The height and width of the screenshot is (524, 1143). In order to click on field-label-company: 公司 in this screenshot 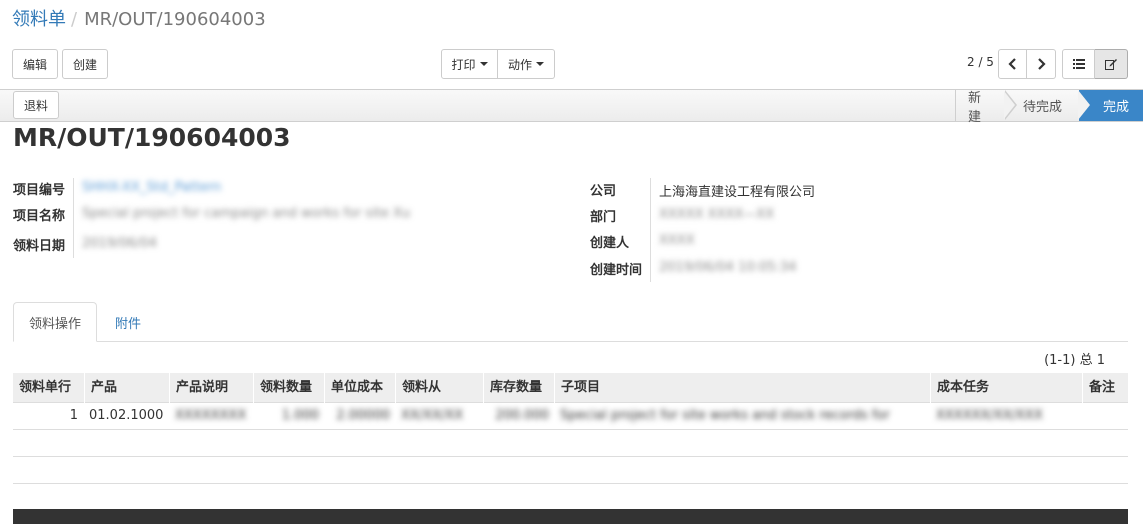, I will do `click(603, 191)`.